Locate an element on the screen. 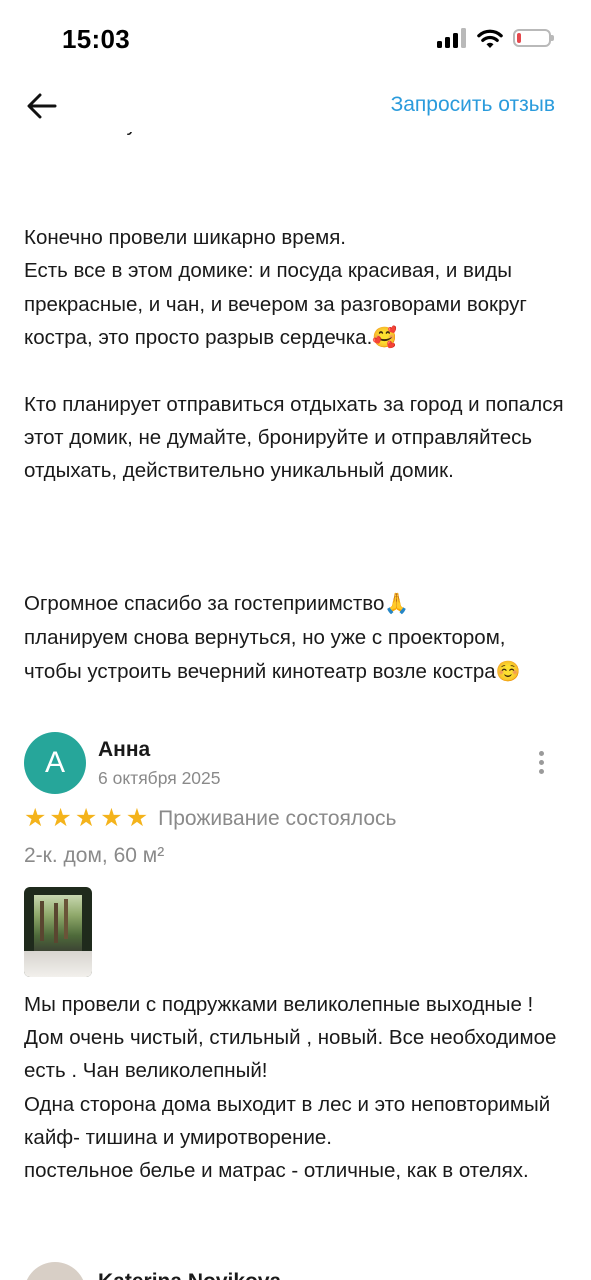 The width and height of the screenshot is (591, 1280). folded-hands-emoji-icon: 🙏 is located at coordinates (397, 604).